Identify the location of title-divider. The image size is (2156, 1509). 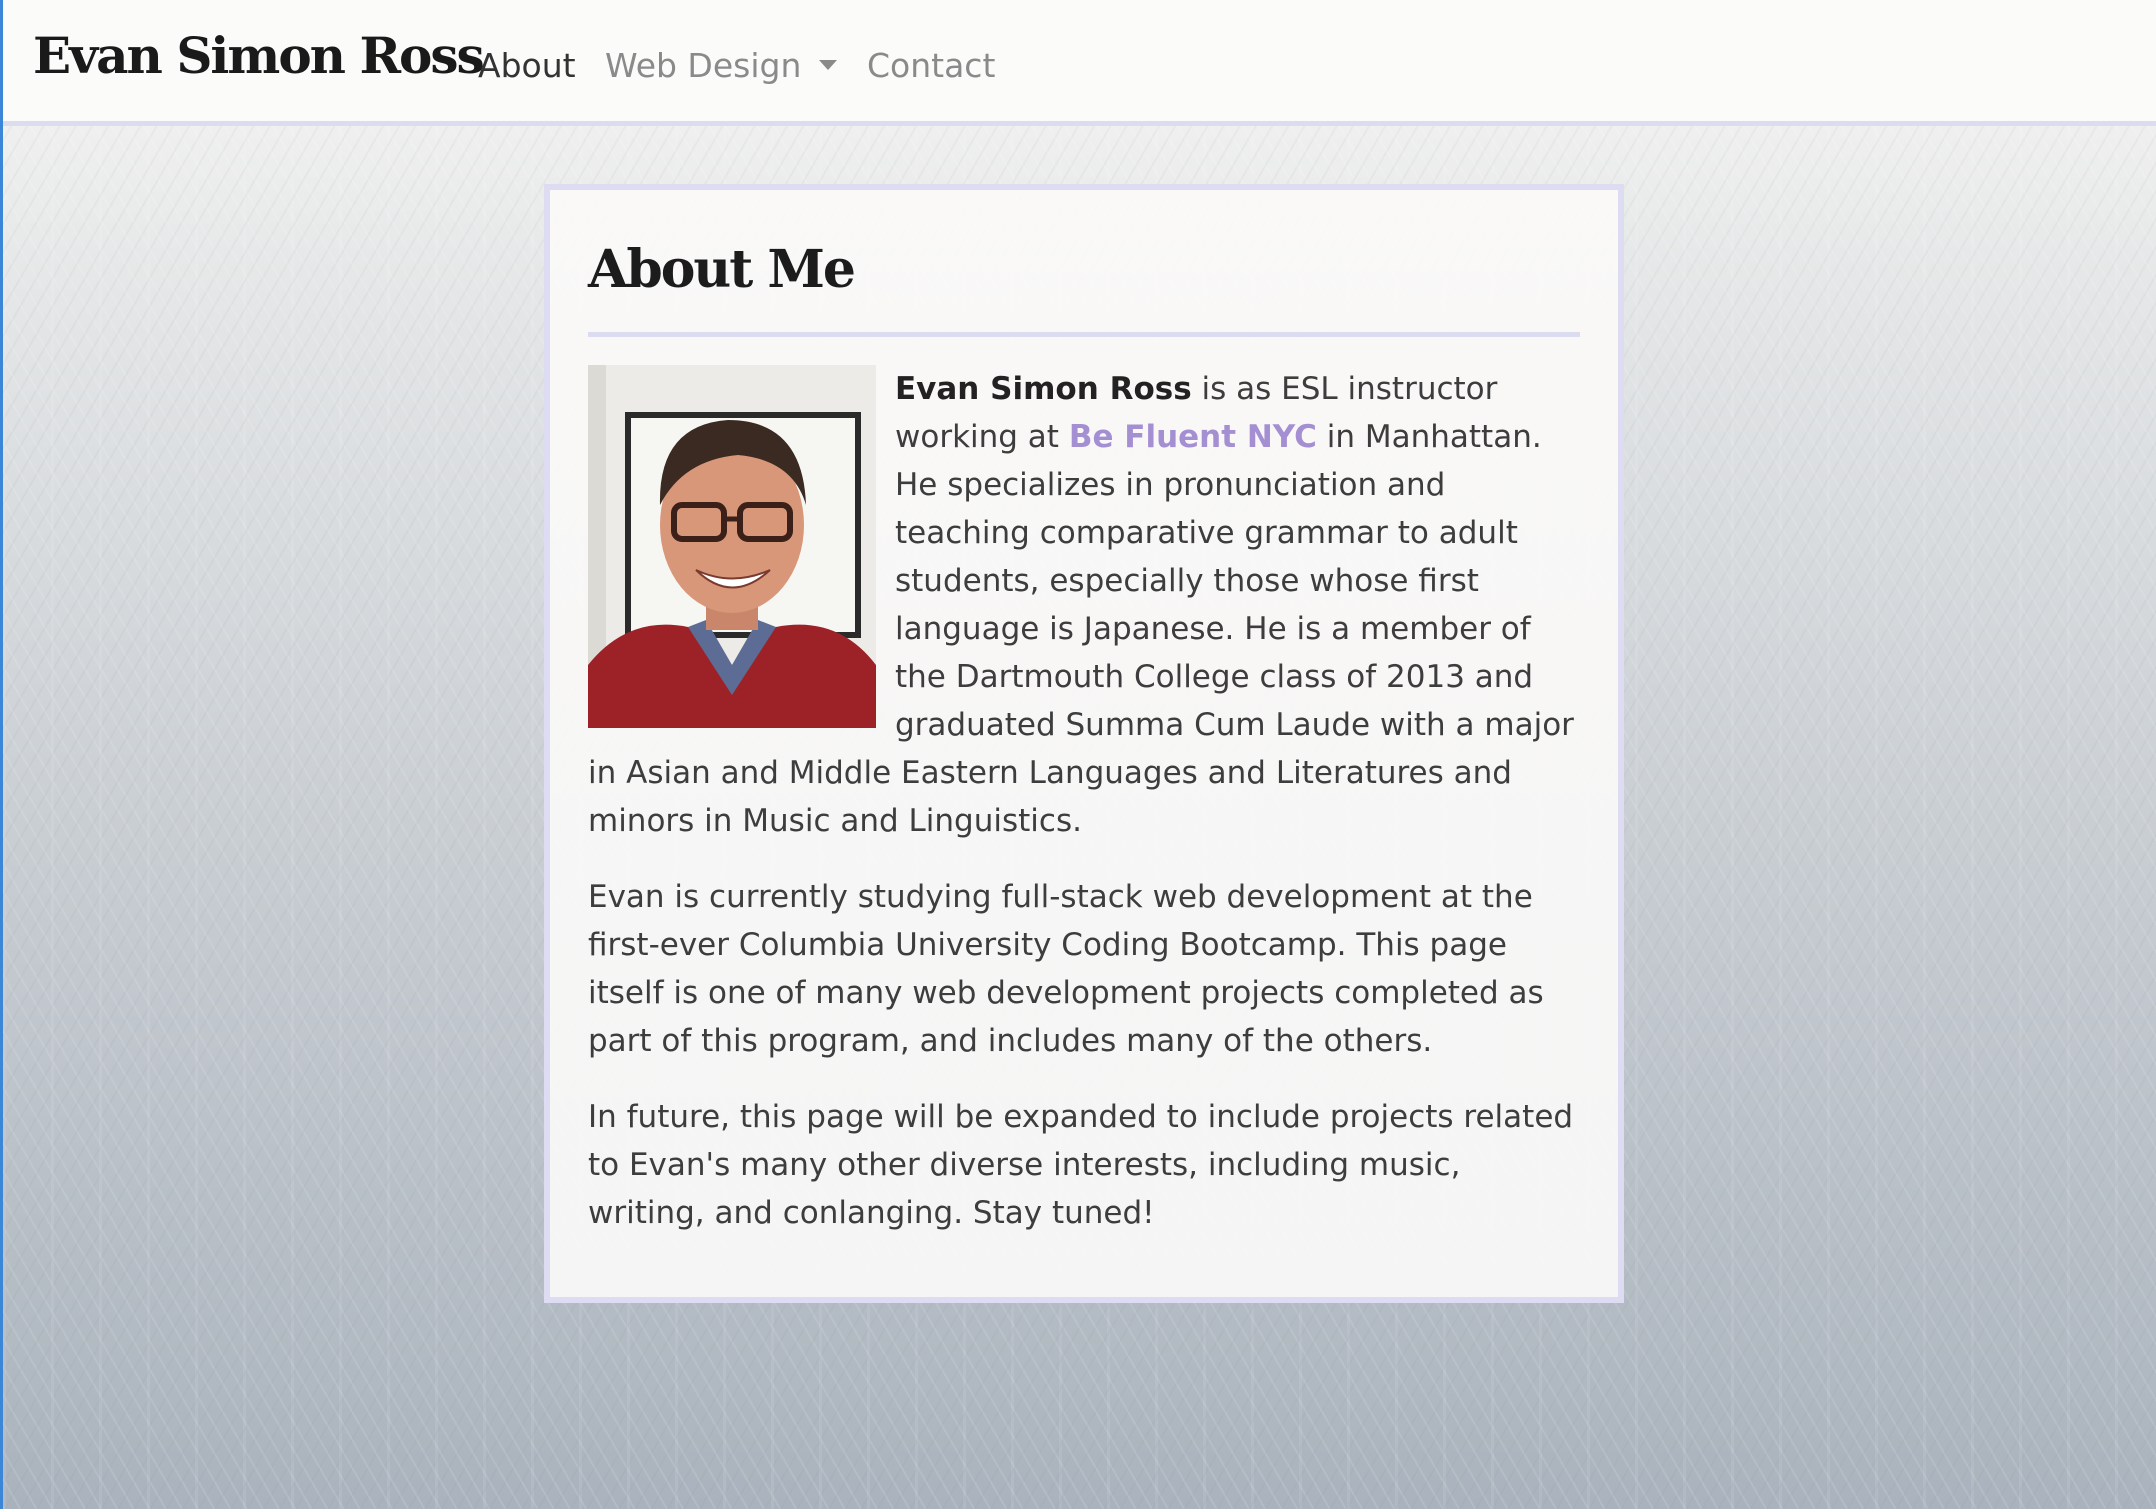
(1084, 334).